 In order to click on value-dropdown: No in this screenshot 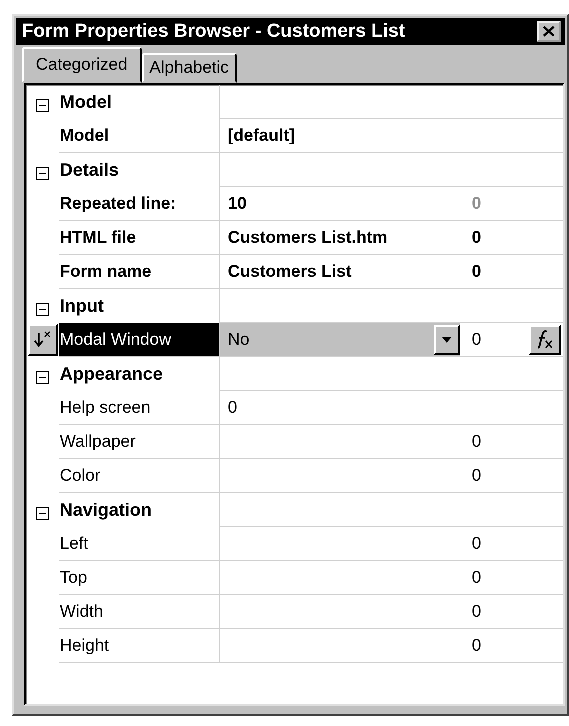, I will do `click(340, 340)`.